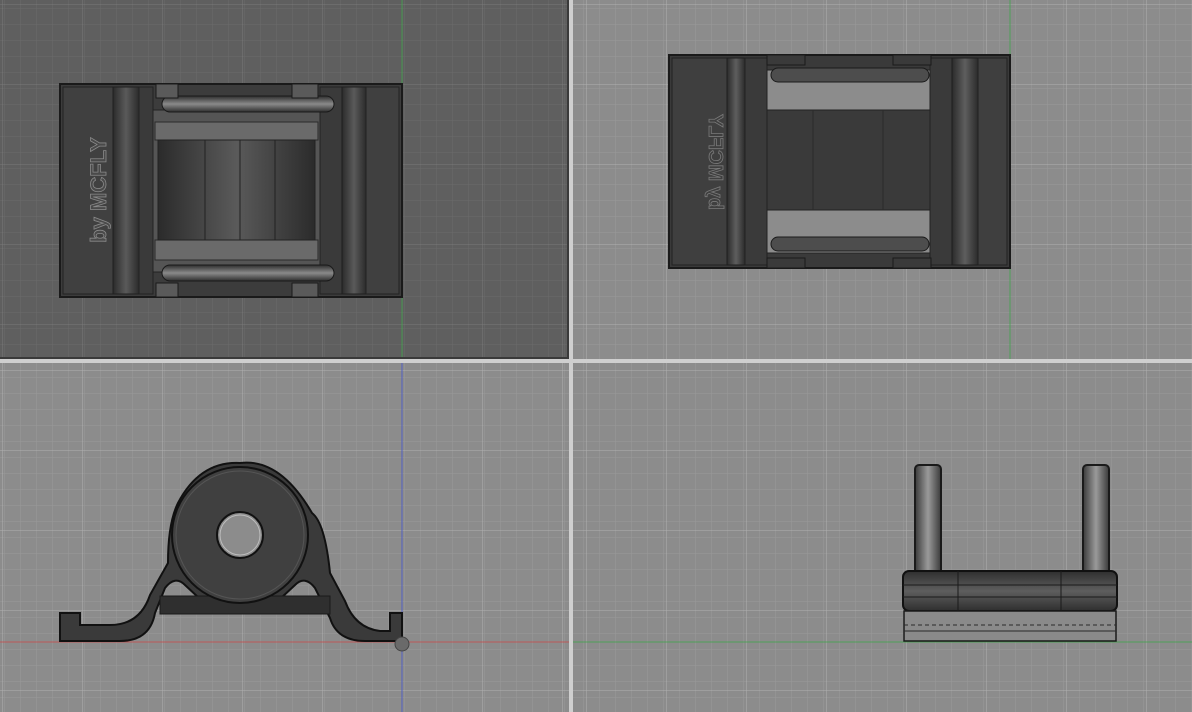 The width and height of the screenshot is (1192, 712). Describe the element at coordinates (715, 161) in the screenshot. I see `embossed-text-mirrored: by MCFLY` at that location.